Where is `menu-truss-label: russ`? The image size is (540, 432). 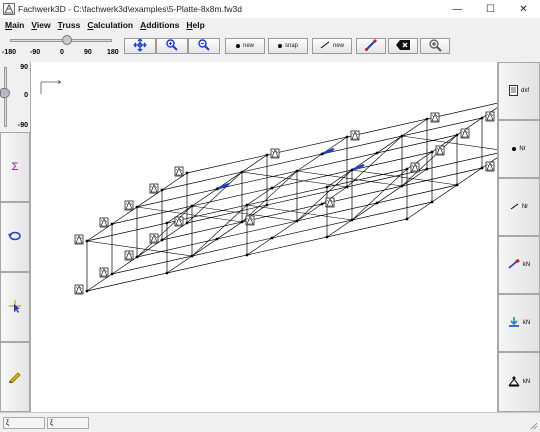 menu-truss-label: russ is located at coordinates (71, 25).